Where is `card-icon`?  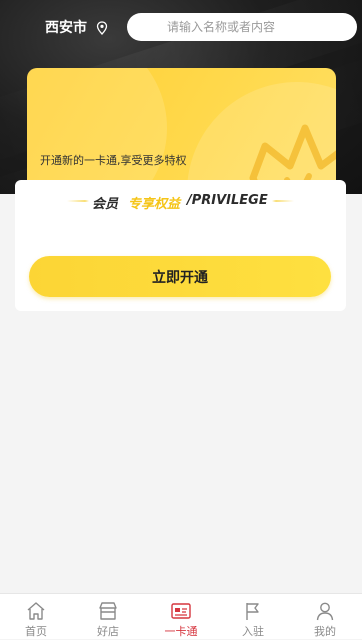 card-icon is located at coordinates (181, 611).